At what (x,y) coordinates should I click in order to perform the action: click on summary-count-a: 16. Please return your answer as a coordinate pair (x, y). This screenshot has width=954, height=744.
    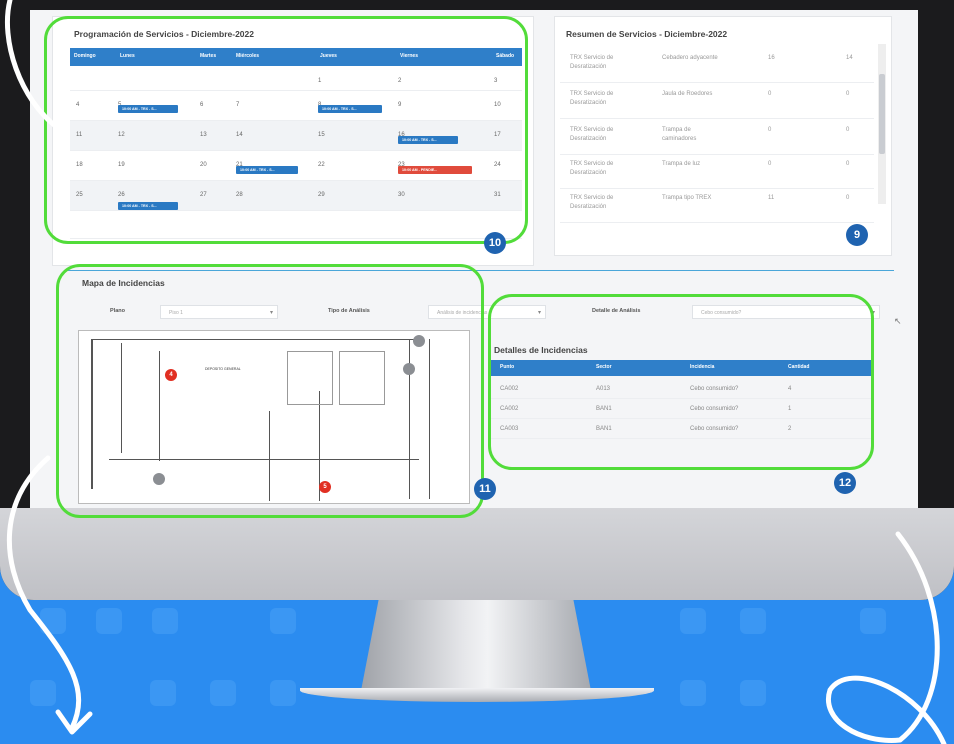
    Looking at the image, I should click on (771, 58).